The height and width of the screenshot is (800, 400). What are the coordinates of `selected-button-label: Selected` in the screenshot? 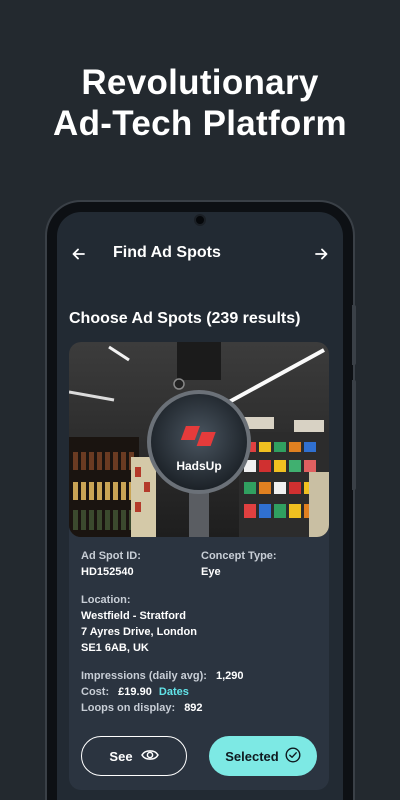 It's located at (252, 756).